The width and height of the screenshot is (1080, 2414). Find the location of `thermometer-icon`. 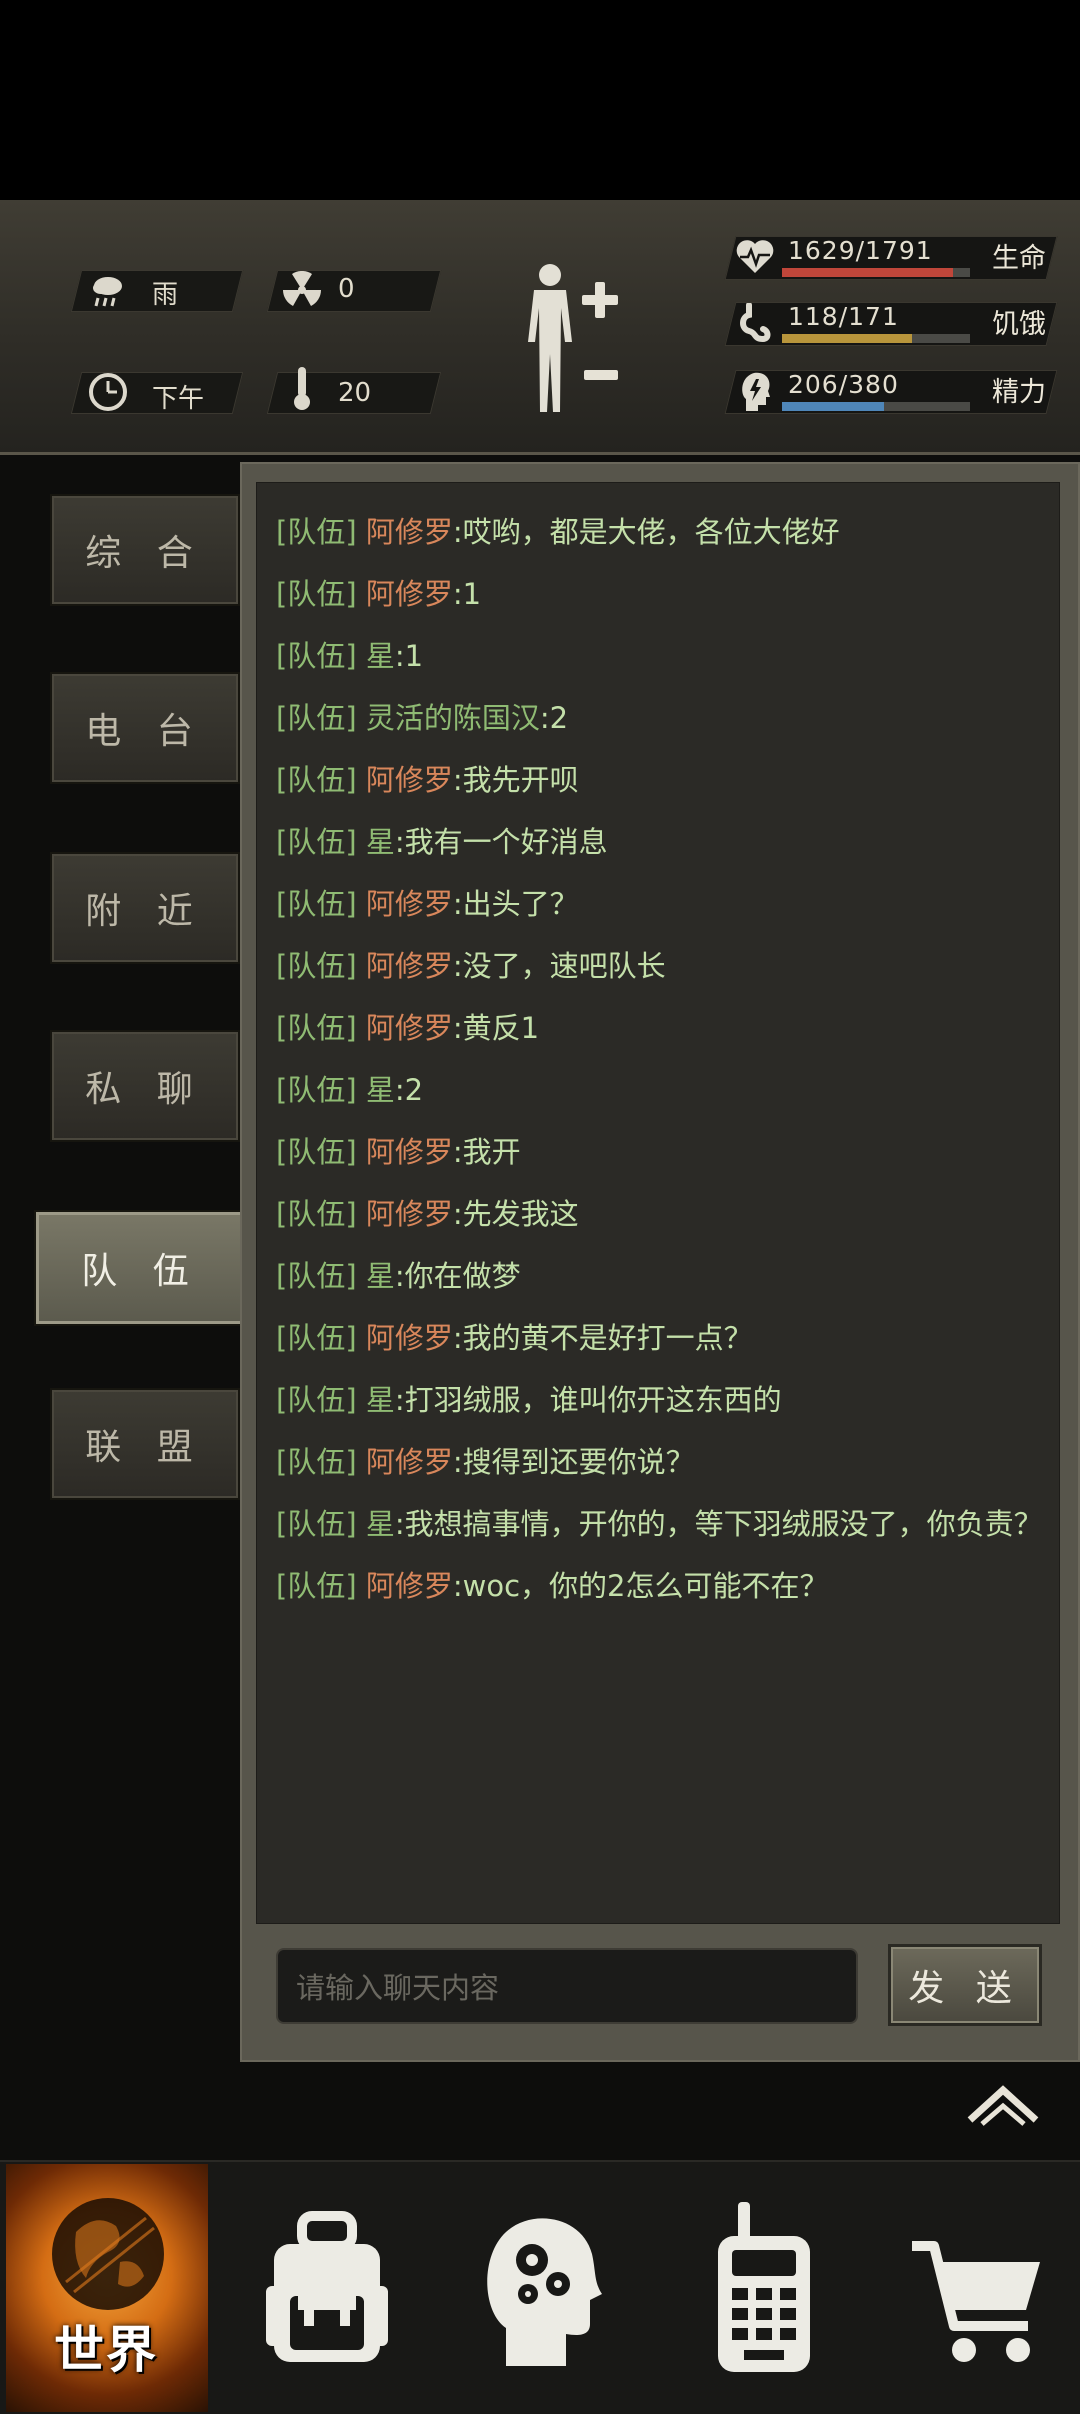

thermometer-icon is located at coordinates (302, 388).